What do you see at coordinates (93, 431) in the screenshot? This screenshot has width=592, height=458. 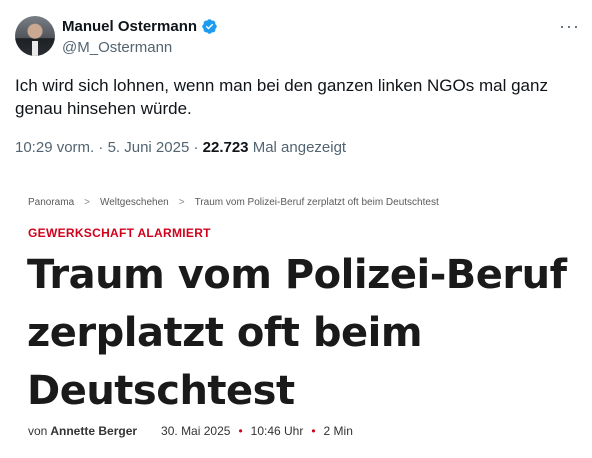 I see `article-author: Annette Berger` at bounding box center [93, 431].